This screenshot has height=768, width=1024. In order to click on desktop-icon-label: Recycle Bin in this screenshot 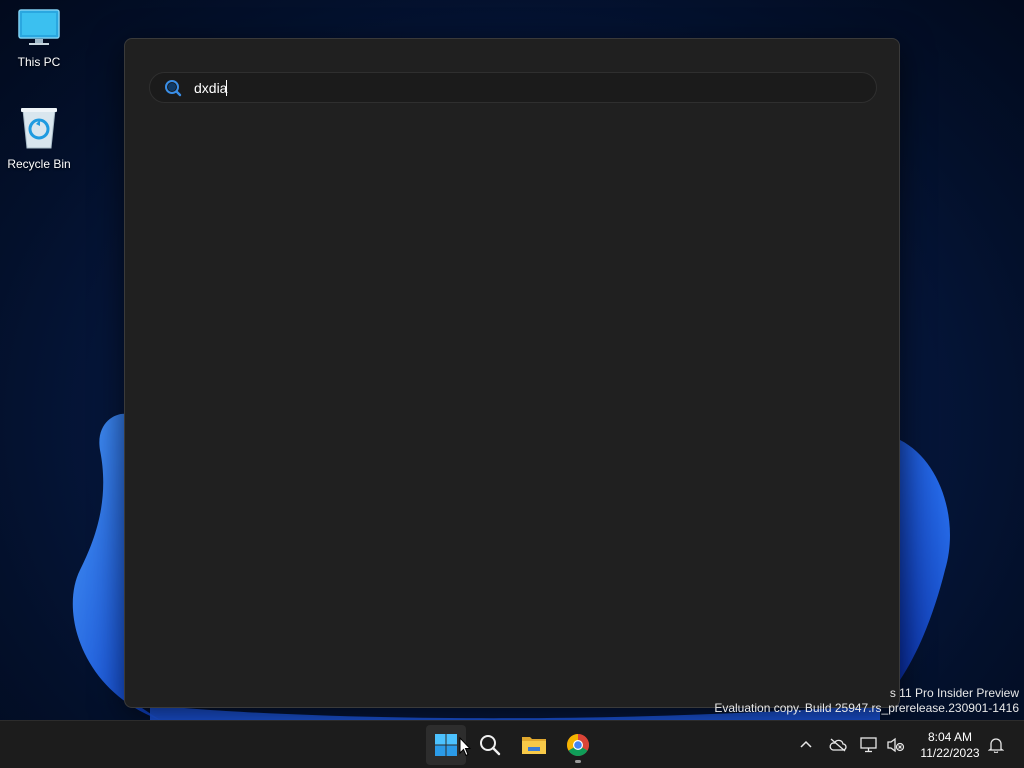, I will do `click(39, 164)`.